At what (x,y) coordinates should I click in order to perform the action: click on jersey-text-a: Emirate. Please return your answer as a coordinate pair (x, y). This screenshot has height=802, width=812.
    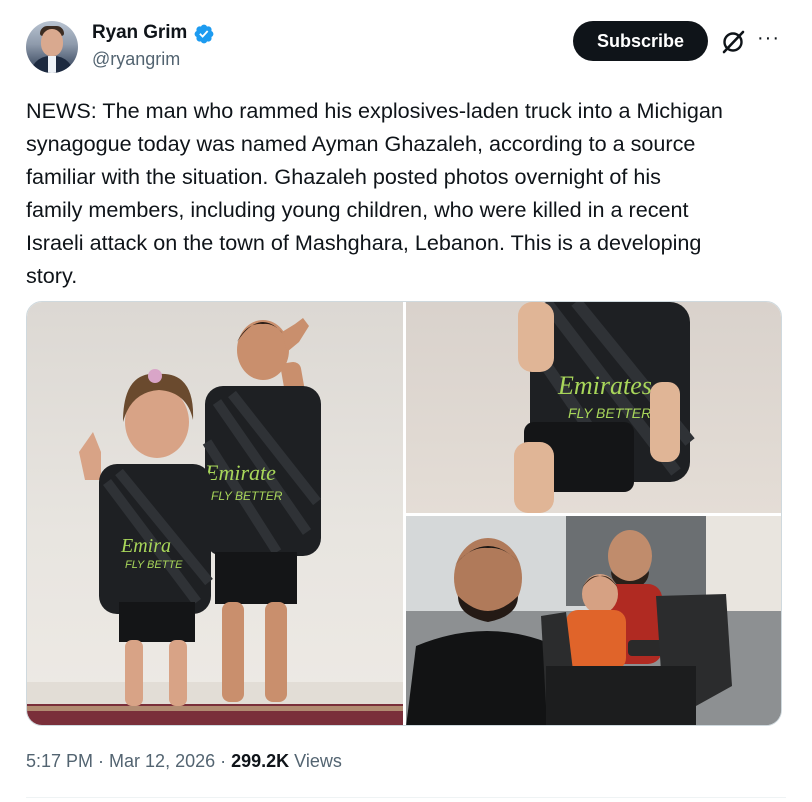
    Looking at the image, I should click on (240, 472).